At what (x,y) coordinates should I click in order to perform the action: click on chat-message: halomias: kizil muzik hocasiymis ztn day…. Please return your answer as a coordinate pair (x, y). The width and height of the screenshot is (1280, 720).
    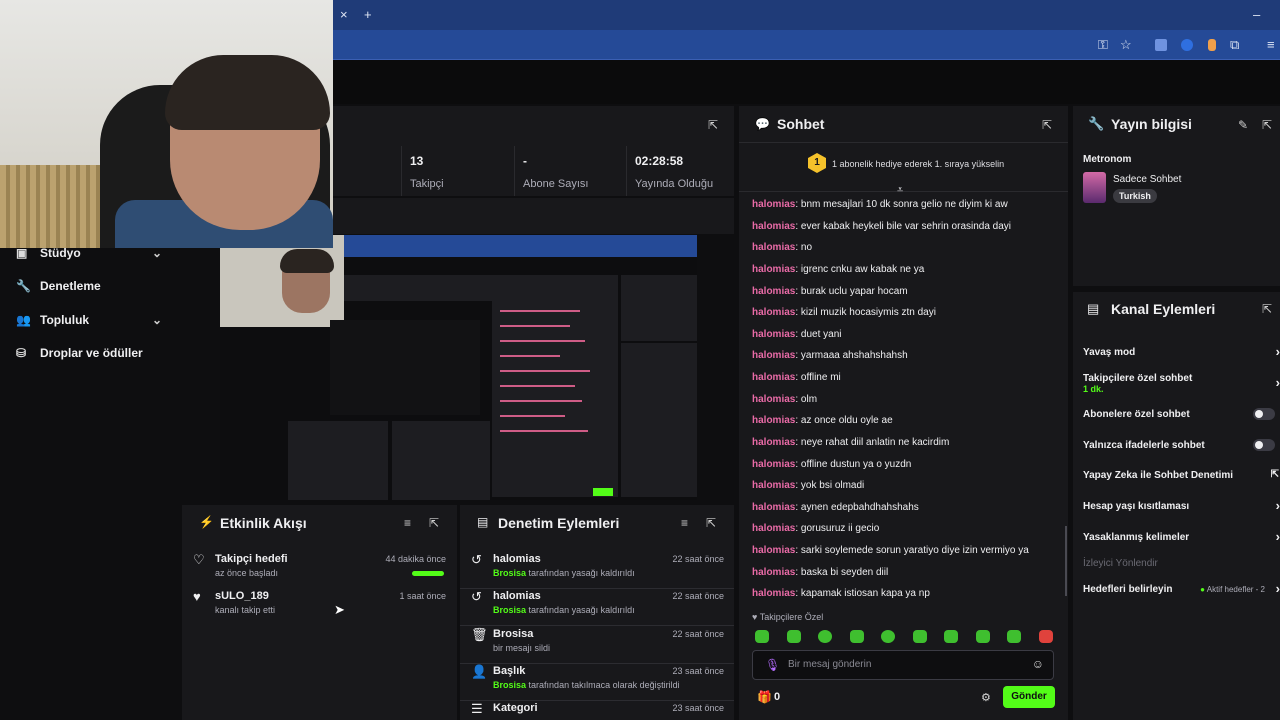
    Looking at the image, I should click on (844, 312).